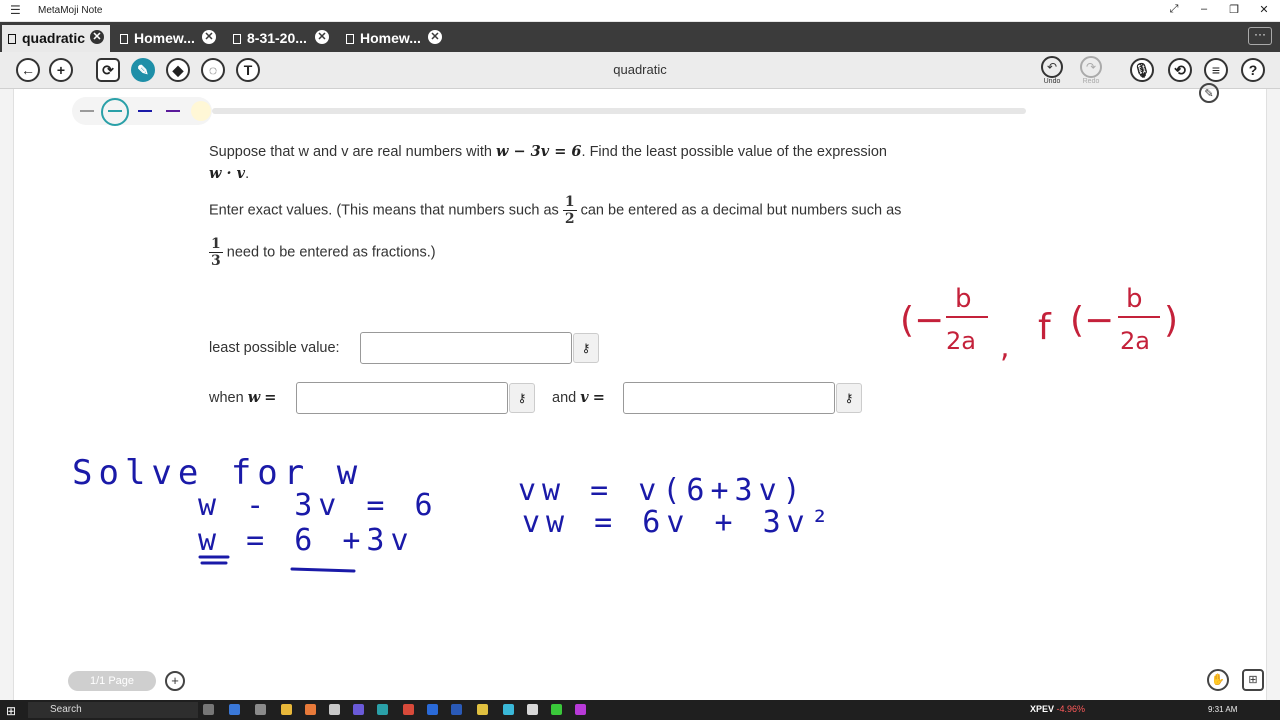 The image size is (1280, 720). What do you see at coordinates (1142, 70) in the screenshot?
I see `microphone-icon: 🎙` at bounding box center [1142, 70].